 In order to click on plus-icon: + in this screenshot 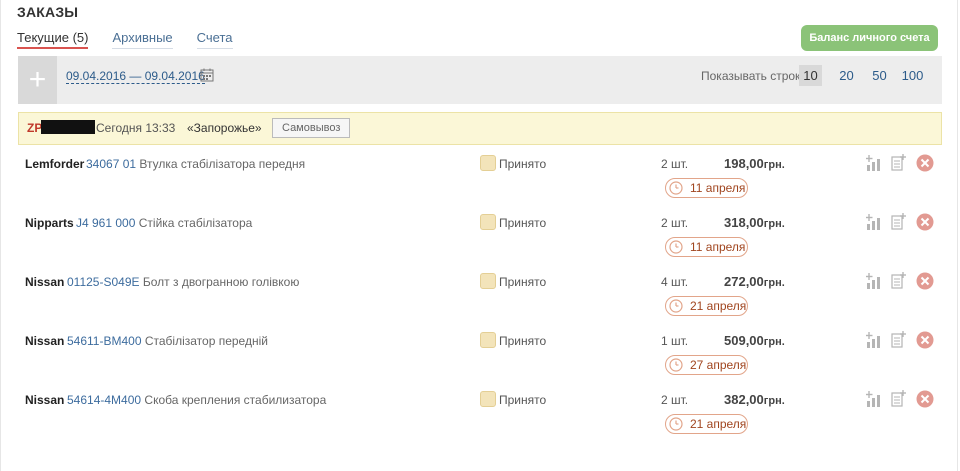, I will do `click(37, 79)`.